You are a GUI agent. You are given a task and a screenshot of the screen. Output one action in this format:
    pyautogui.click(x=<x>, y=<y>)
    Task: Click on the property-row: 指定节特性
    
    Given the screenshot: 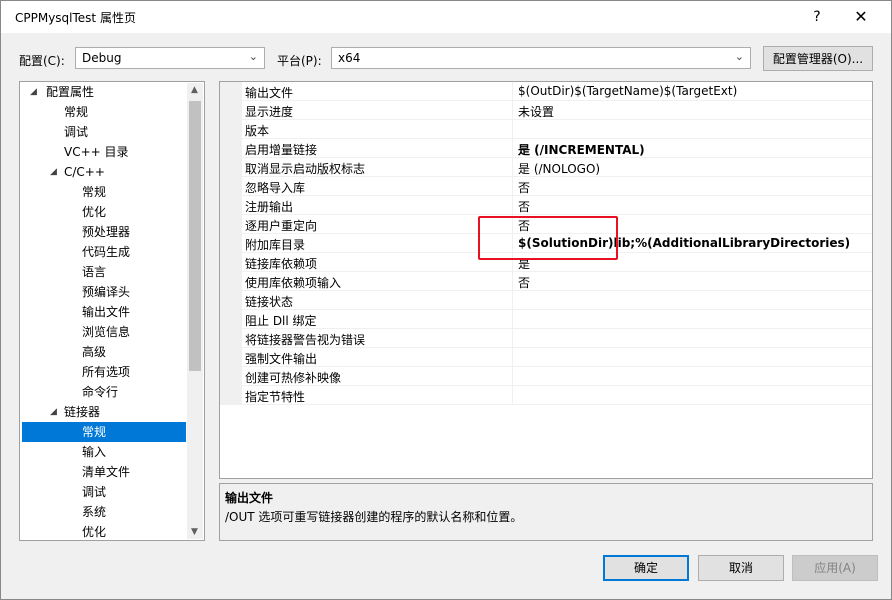 What is the action you would take?
    pyautogui.click(x=557, y=395)
    